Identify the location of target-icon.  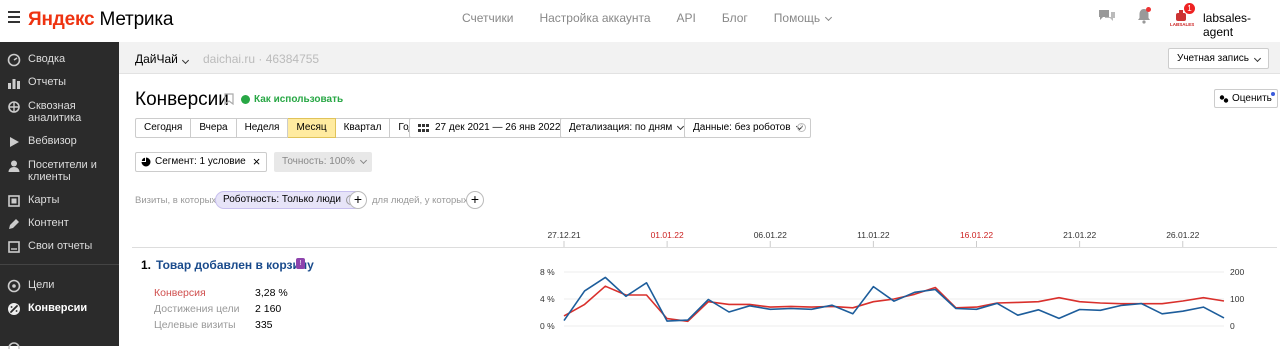
(14, 286).